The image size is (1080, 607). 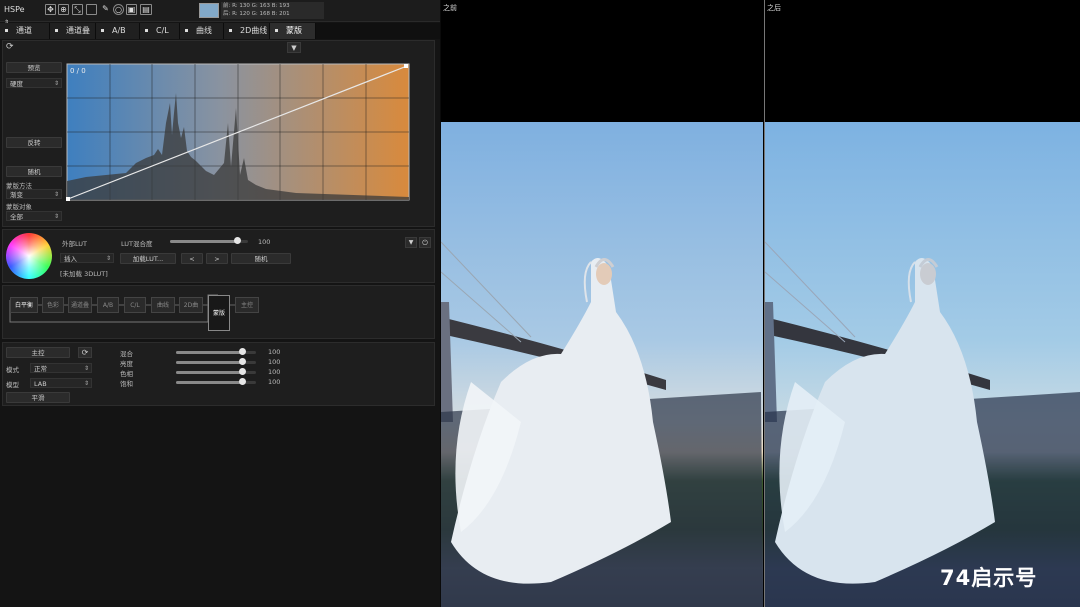 I want to click on zoom-icon: ⊕, so click(x=63, y=9).